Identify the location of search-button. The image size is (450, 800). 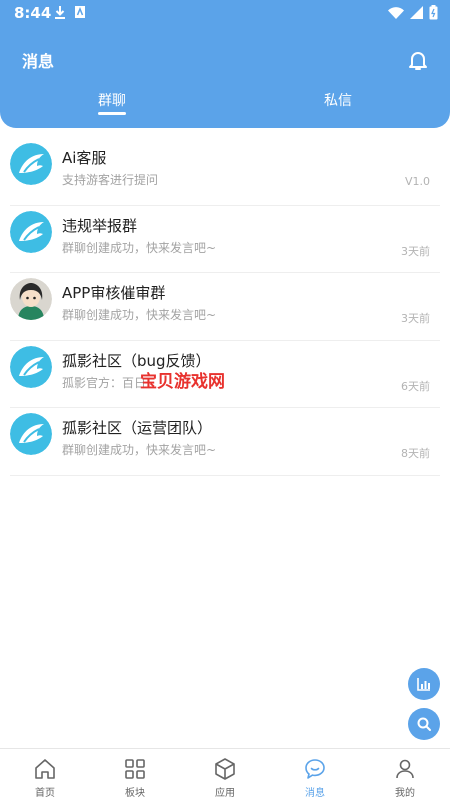
(424, 724).